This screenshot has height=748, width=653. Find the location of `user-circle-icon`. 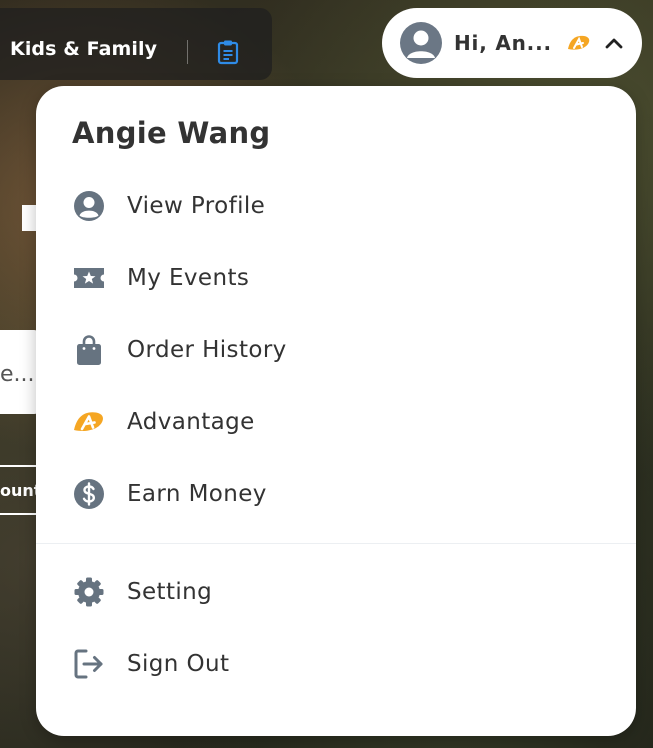

user-circle-icon is located at coordinates (89, 206).